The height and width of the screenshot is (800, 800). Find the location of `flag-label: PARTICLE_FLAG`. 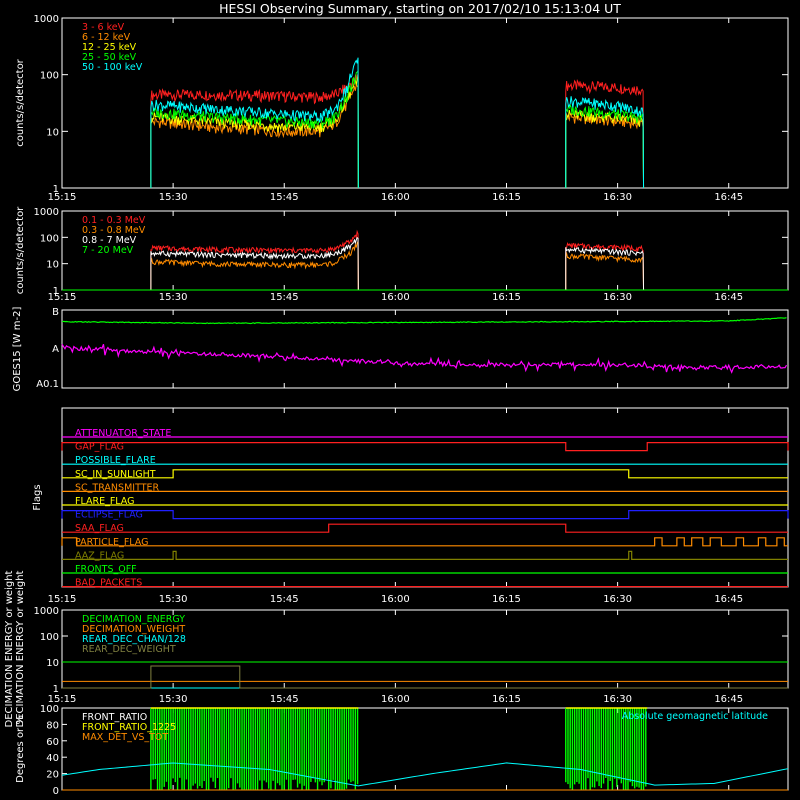

flag-label: PARTICLE_FLAG is located at coordinates (111, 542).